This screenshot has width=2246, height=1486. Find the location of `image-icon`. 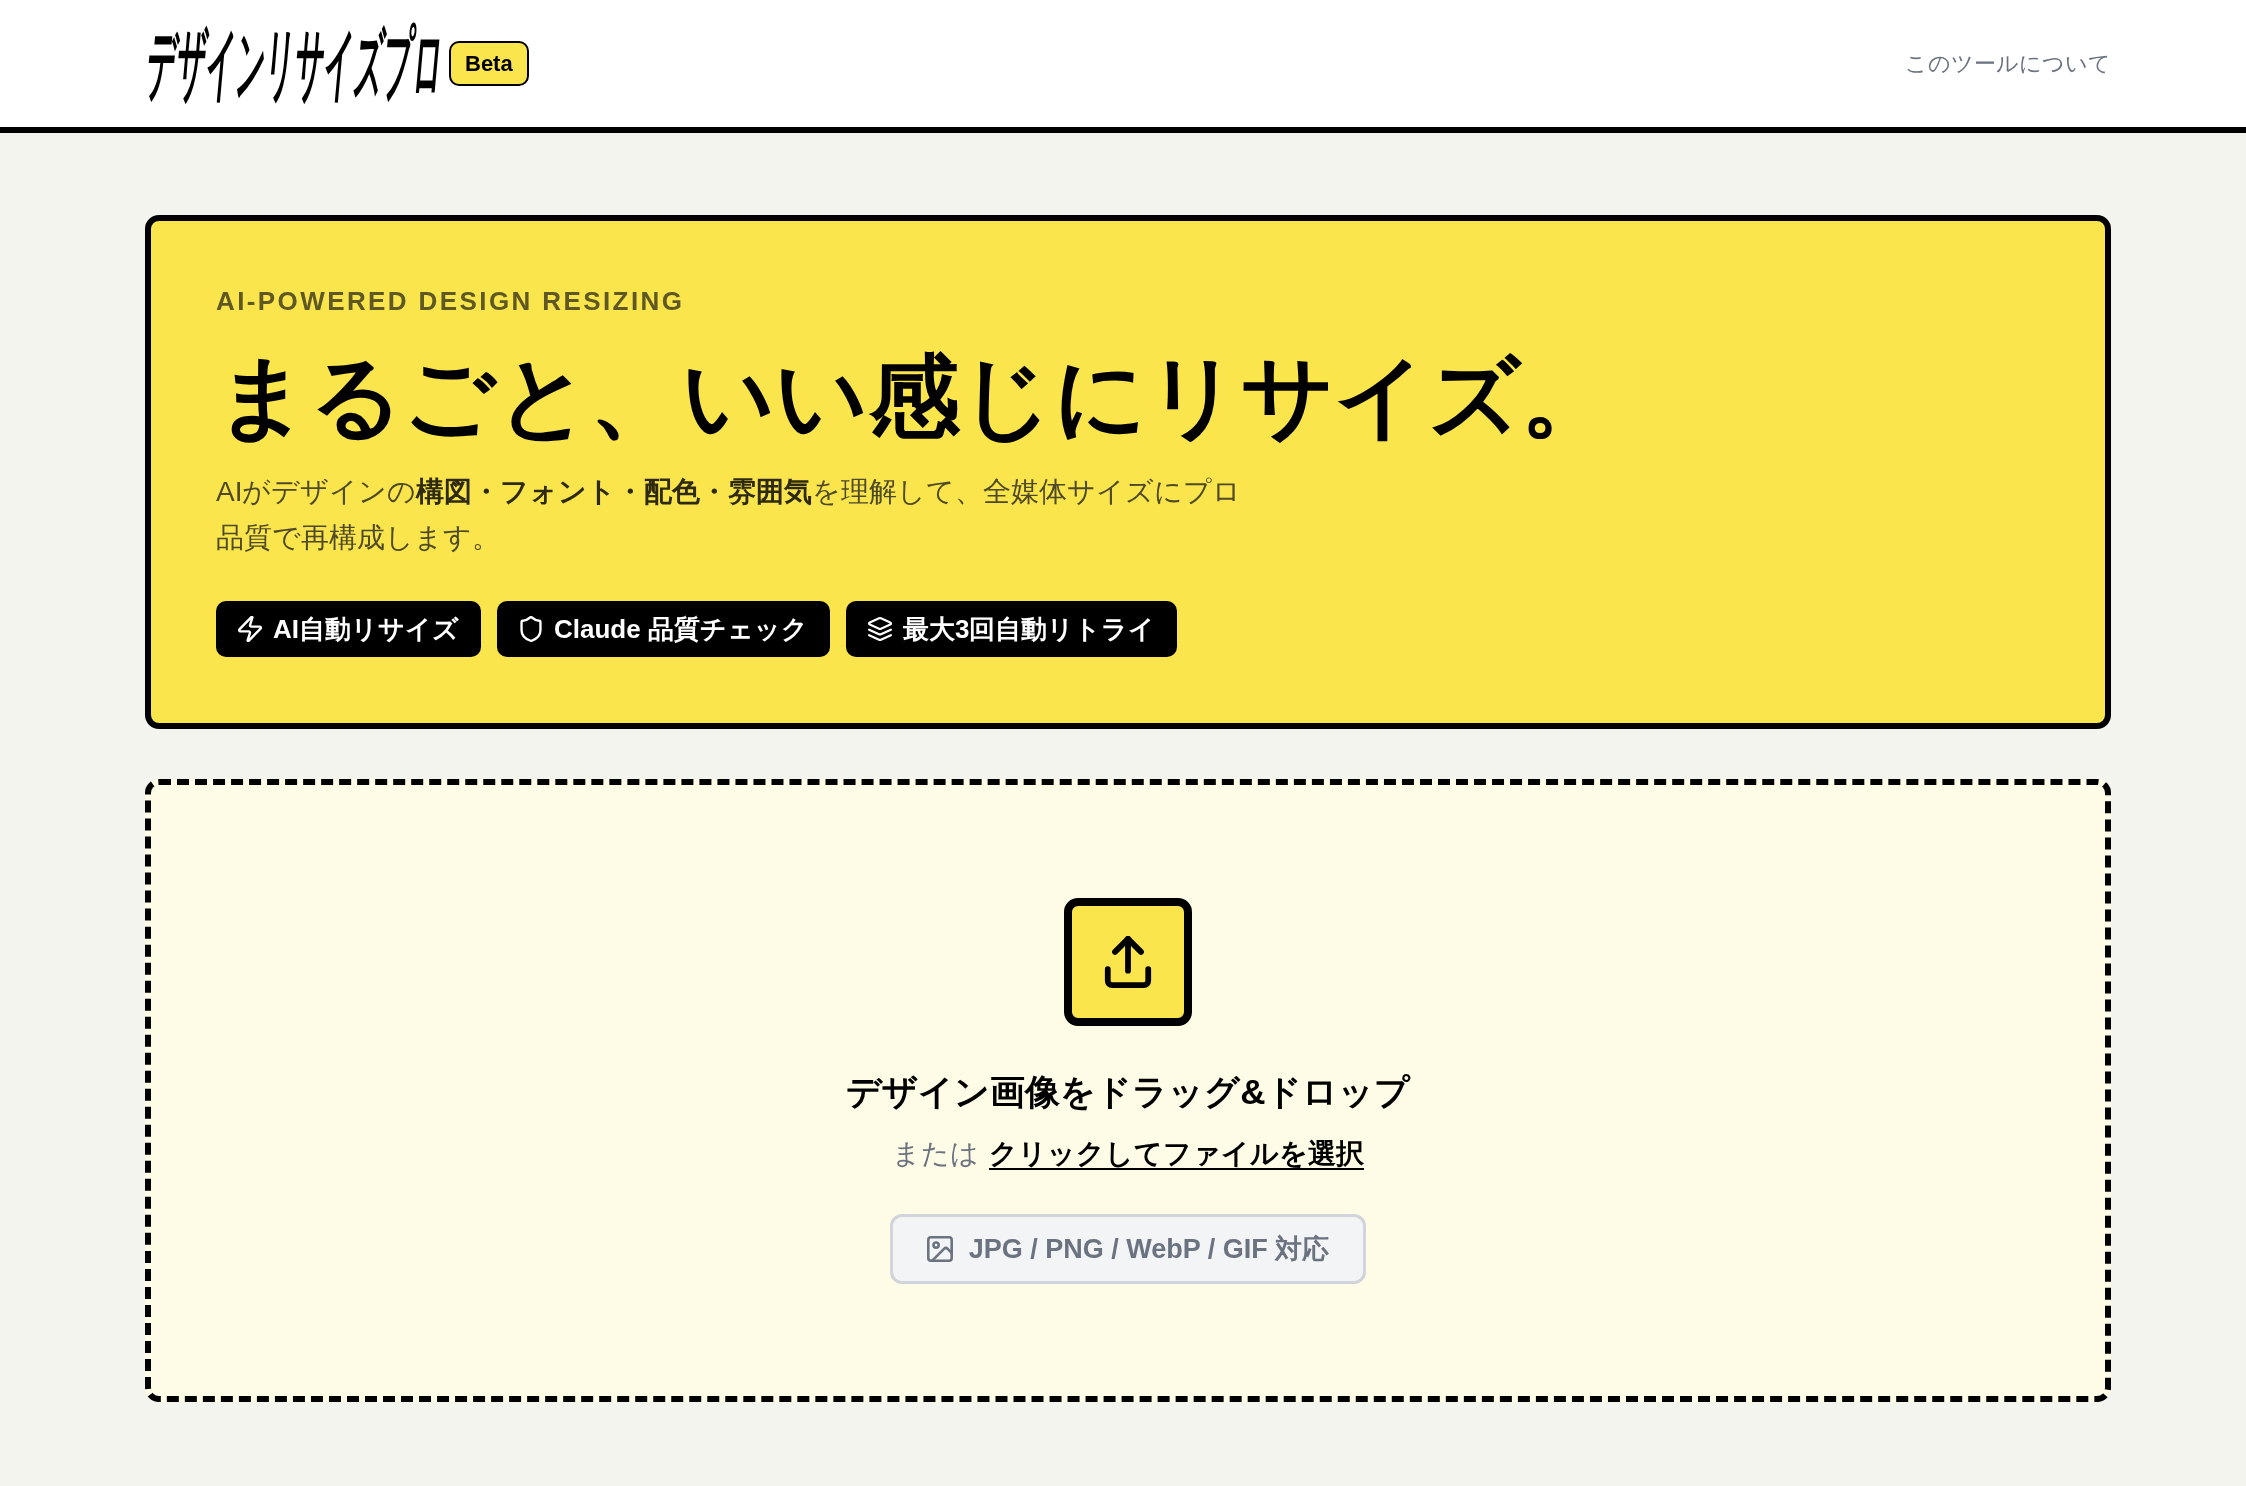

image-icon is located at coordinates (939, 1249).